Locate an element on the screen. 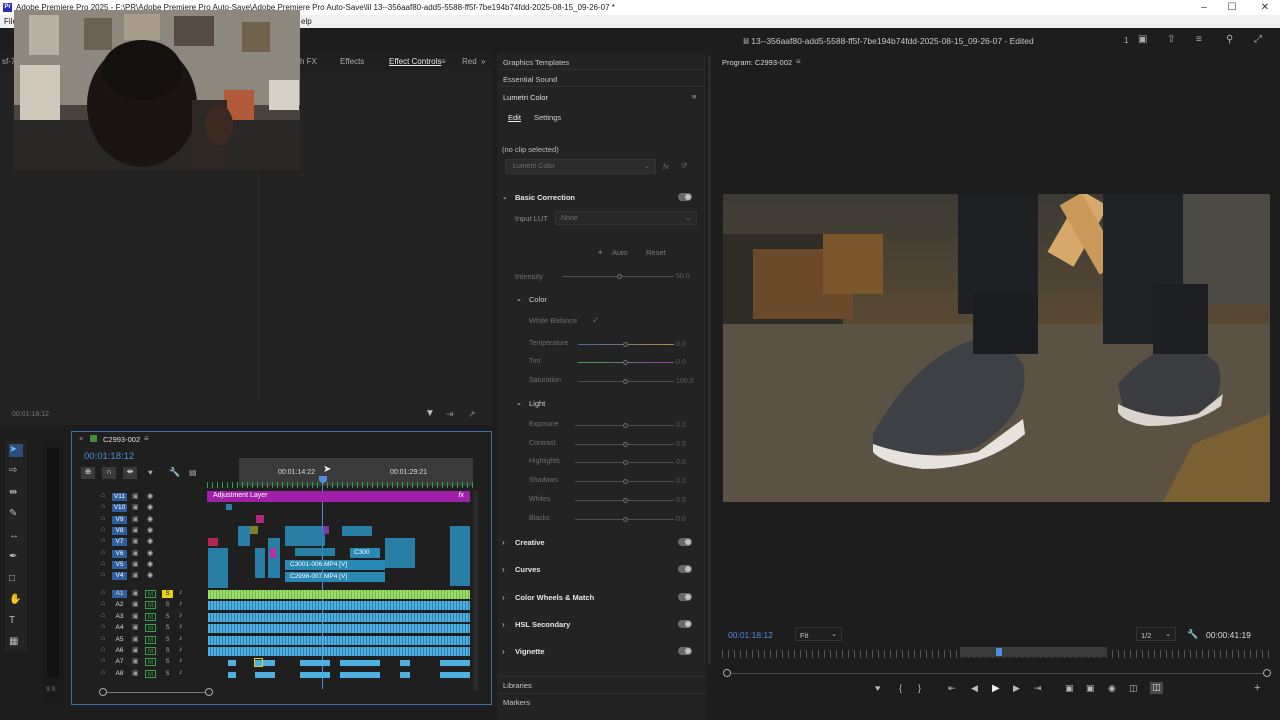 This screenshot has height=720, width=1280. add-marker-icon: ♥ is located at coordinates (877, 688).